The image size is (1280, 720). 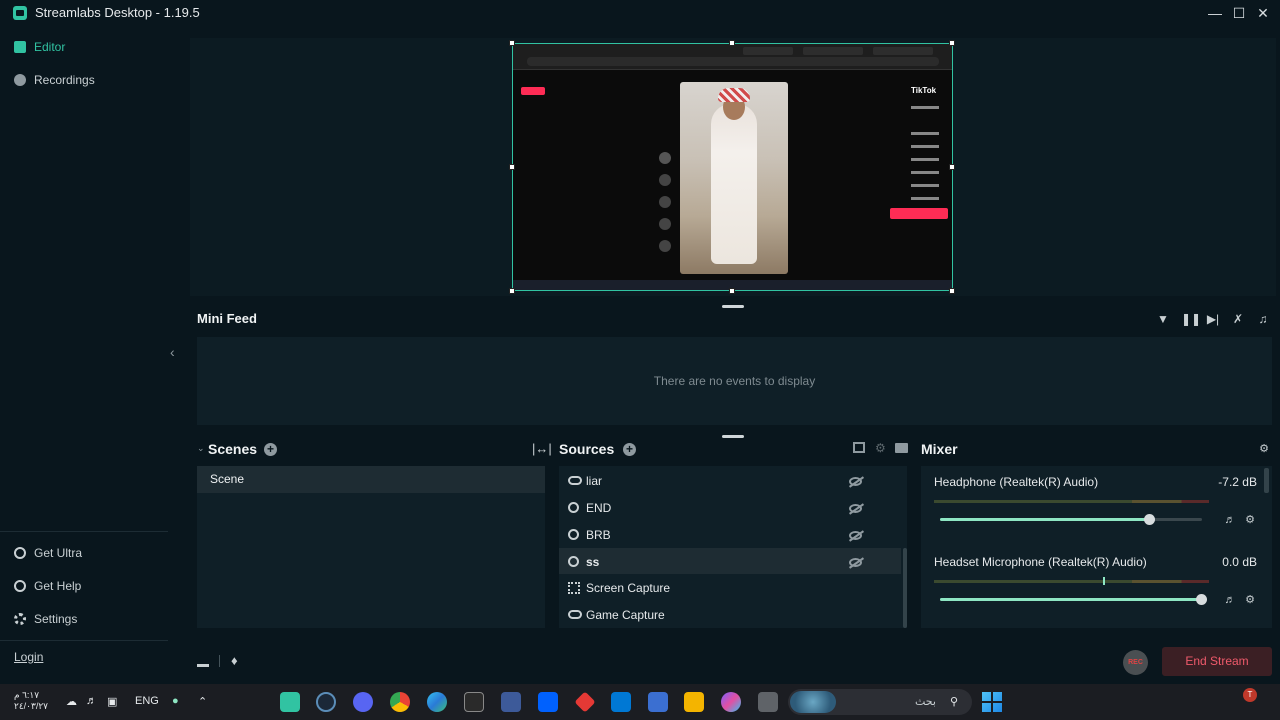 I want to click on chrome-icon, so click(x=400, y=702).